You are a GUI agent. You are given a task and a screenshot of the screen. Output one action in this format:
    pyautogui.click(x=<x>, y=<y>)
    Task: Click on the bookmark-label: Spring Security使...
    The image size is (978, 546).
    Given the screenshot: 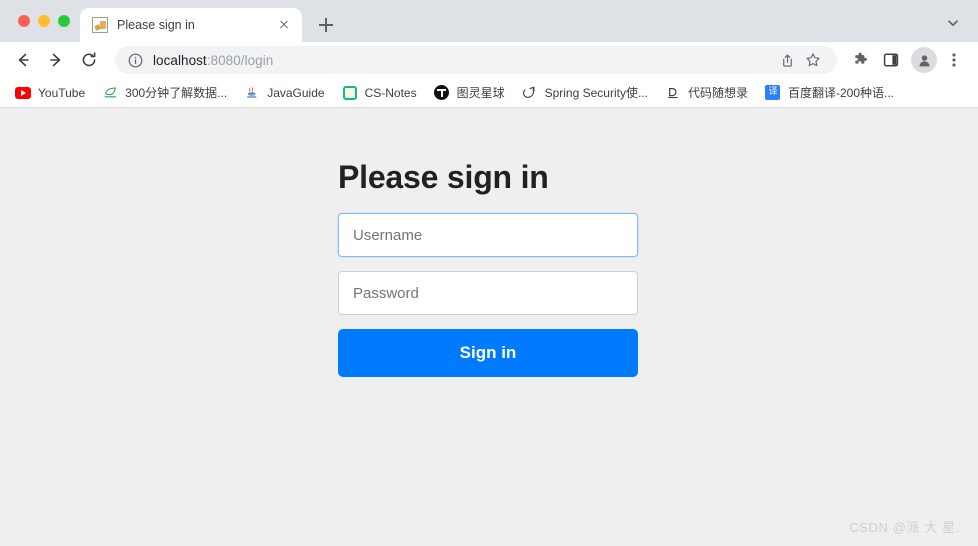 What is the action you would take?
    pyautogui.click(x=596, y=93)
    